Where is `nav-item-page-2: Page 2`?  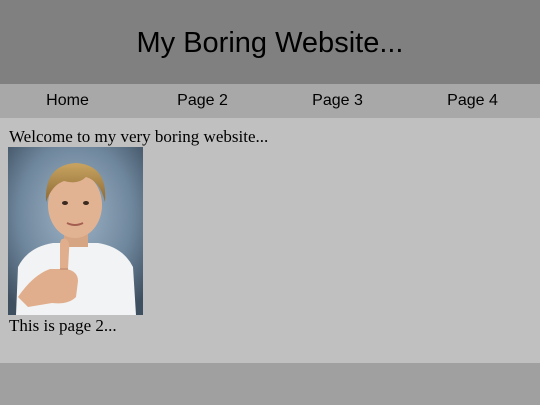
nav-item-page-2: Page 2 is located at coordinates (202, 101).